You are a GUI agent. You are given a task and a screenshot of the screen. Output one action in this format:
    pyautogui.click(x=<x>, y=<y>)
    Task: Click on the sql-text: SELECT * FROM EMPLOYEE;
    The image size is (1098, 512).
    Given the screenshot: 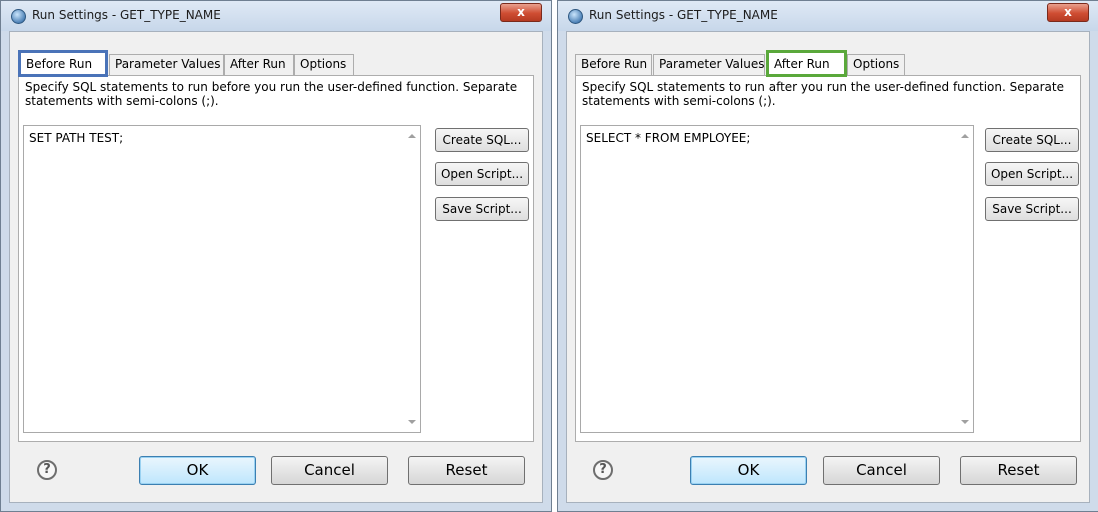 What is the action you would take?
    pyautogui.click(x=668, y=138)
    